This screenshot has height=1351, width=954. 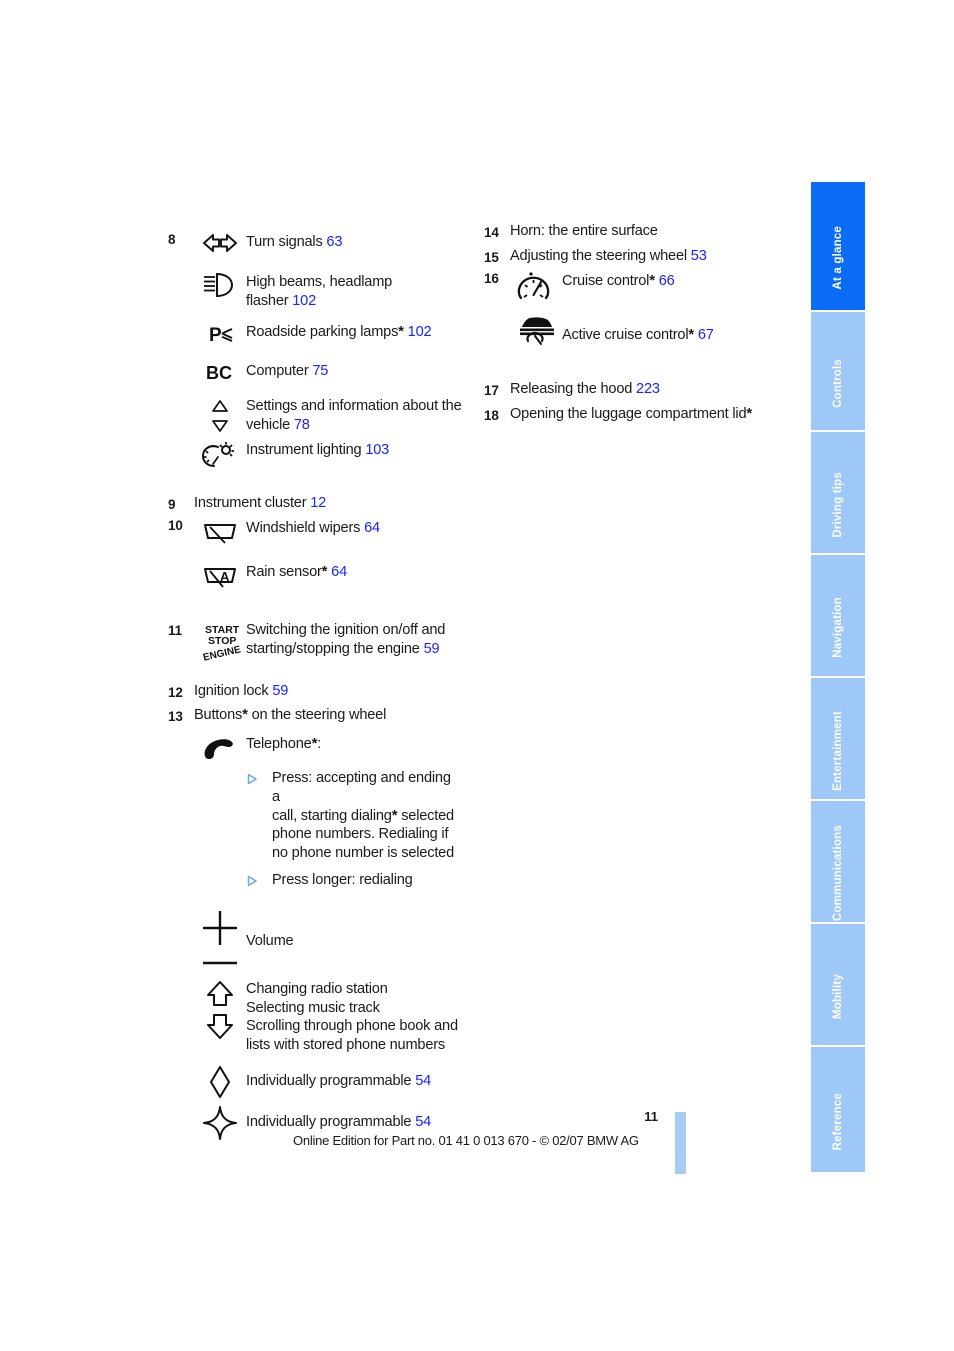 I want to click on sidebar-tab-mobility: Mobility, so click(x=838, y=983).